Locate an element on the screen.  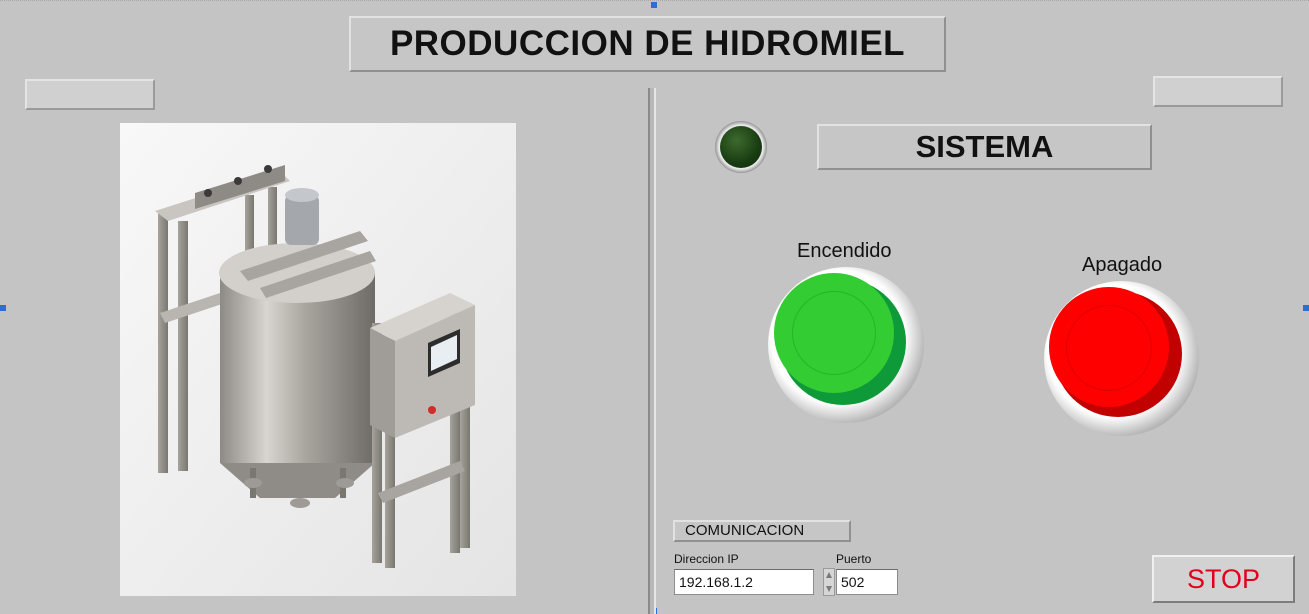
off-button-label: Apagado is located at coordinates (1122, 265).